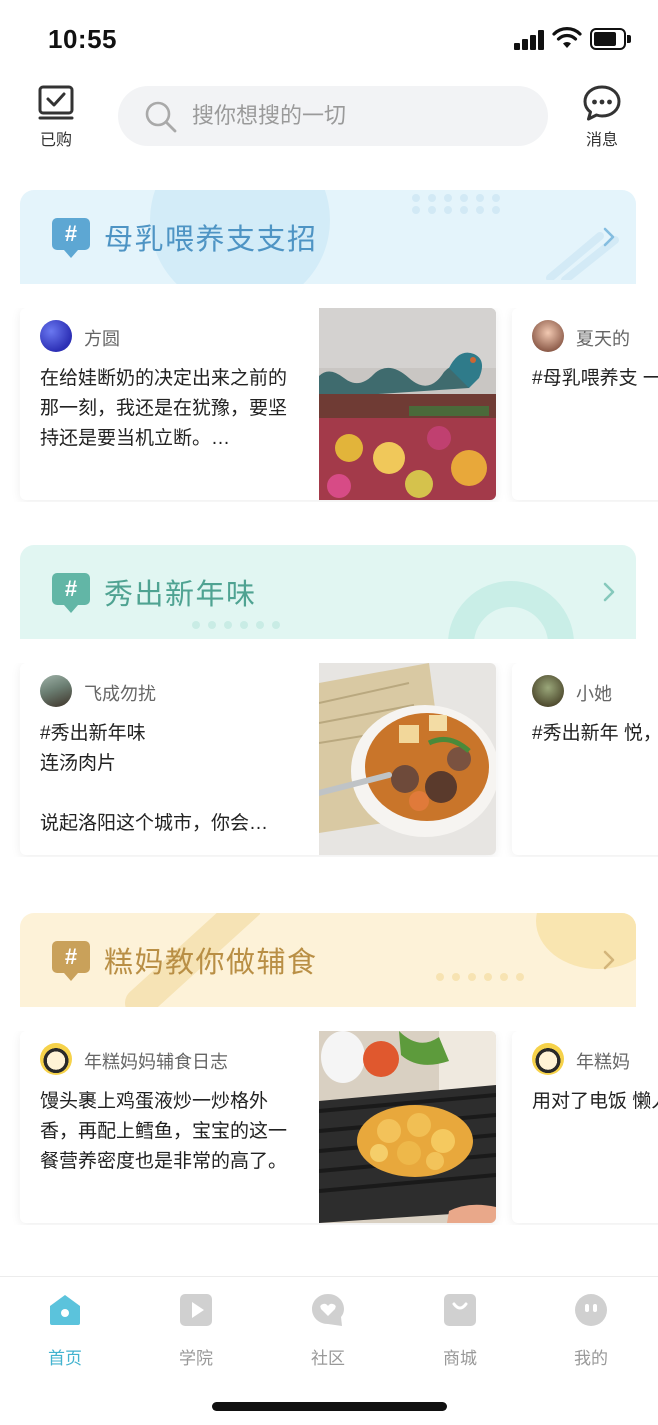  Describe the element at coordinates (120, 694) in the screenshot. I see `post-author: 飞成勿扰` at that location.